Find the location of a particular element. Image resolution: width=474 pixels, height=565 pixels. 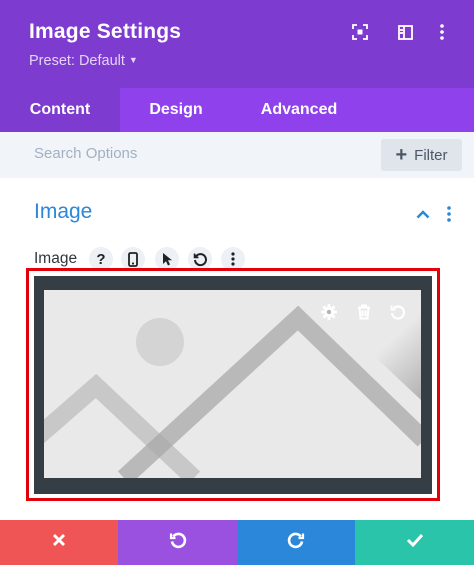

delete-trash-icon is located at coordinates (364, 312).